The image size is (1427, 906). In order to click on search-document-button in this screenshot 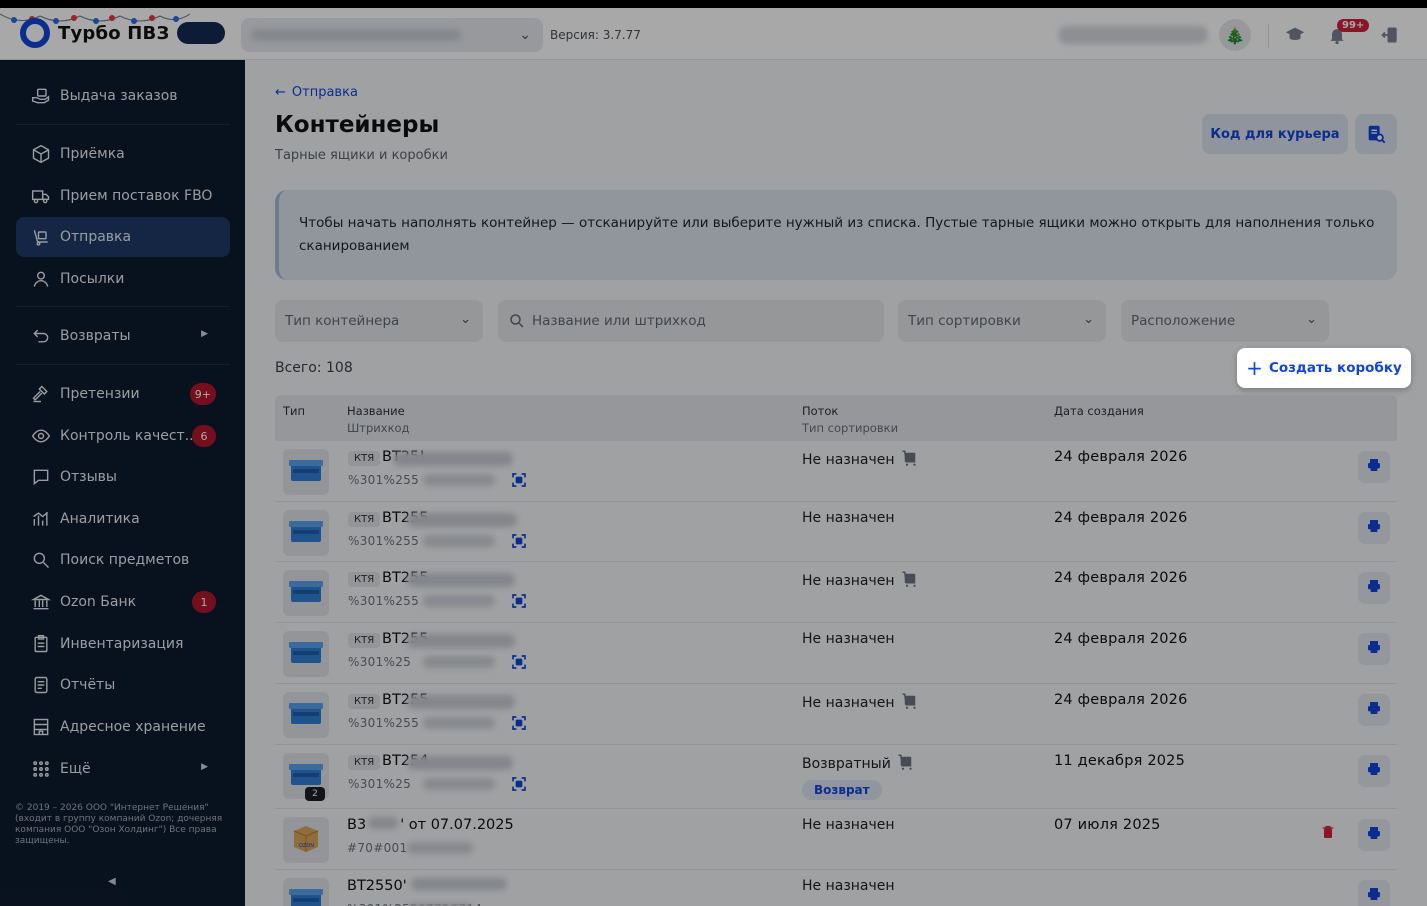, I will do `click(1376, 134)`.